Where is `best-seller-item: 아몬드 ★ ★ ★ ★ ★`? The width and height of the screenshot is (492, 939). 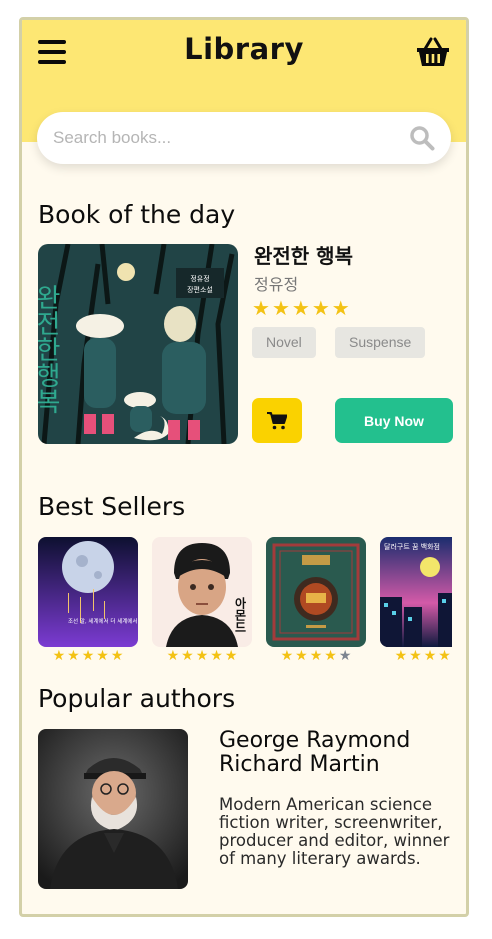 best-seller-item: 아몬드 ★ ★ ★ ★ ★ is located at coordinates (202, 600).